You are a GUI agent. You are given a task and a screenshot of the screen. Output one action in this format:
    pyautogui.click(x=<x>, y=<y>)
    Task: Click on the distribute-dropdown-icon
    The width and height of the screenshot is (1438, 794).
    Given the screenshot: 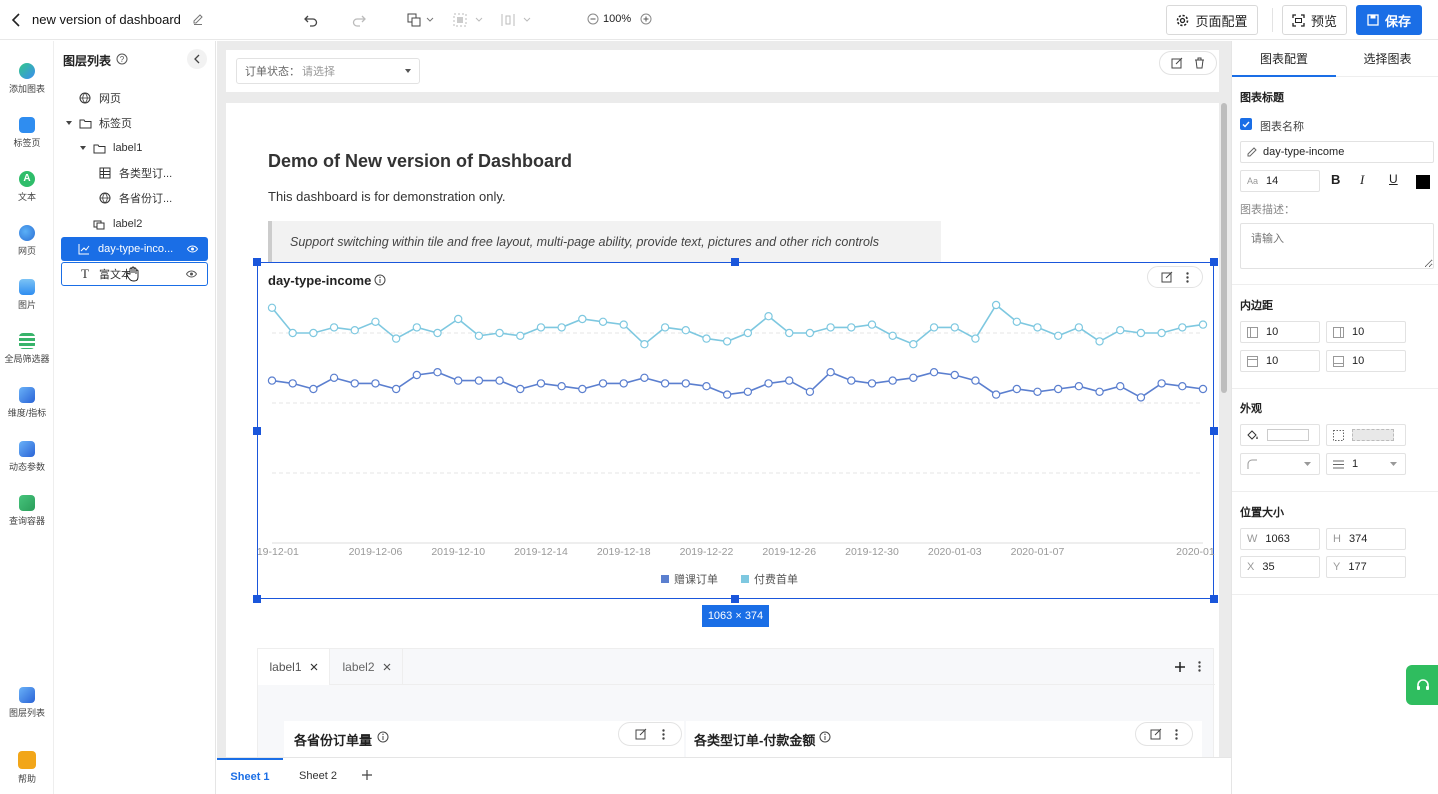 What is the action you would take?
    pyautogui.click(x=527, y=20)
    